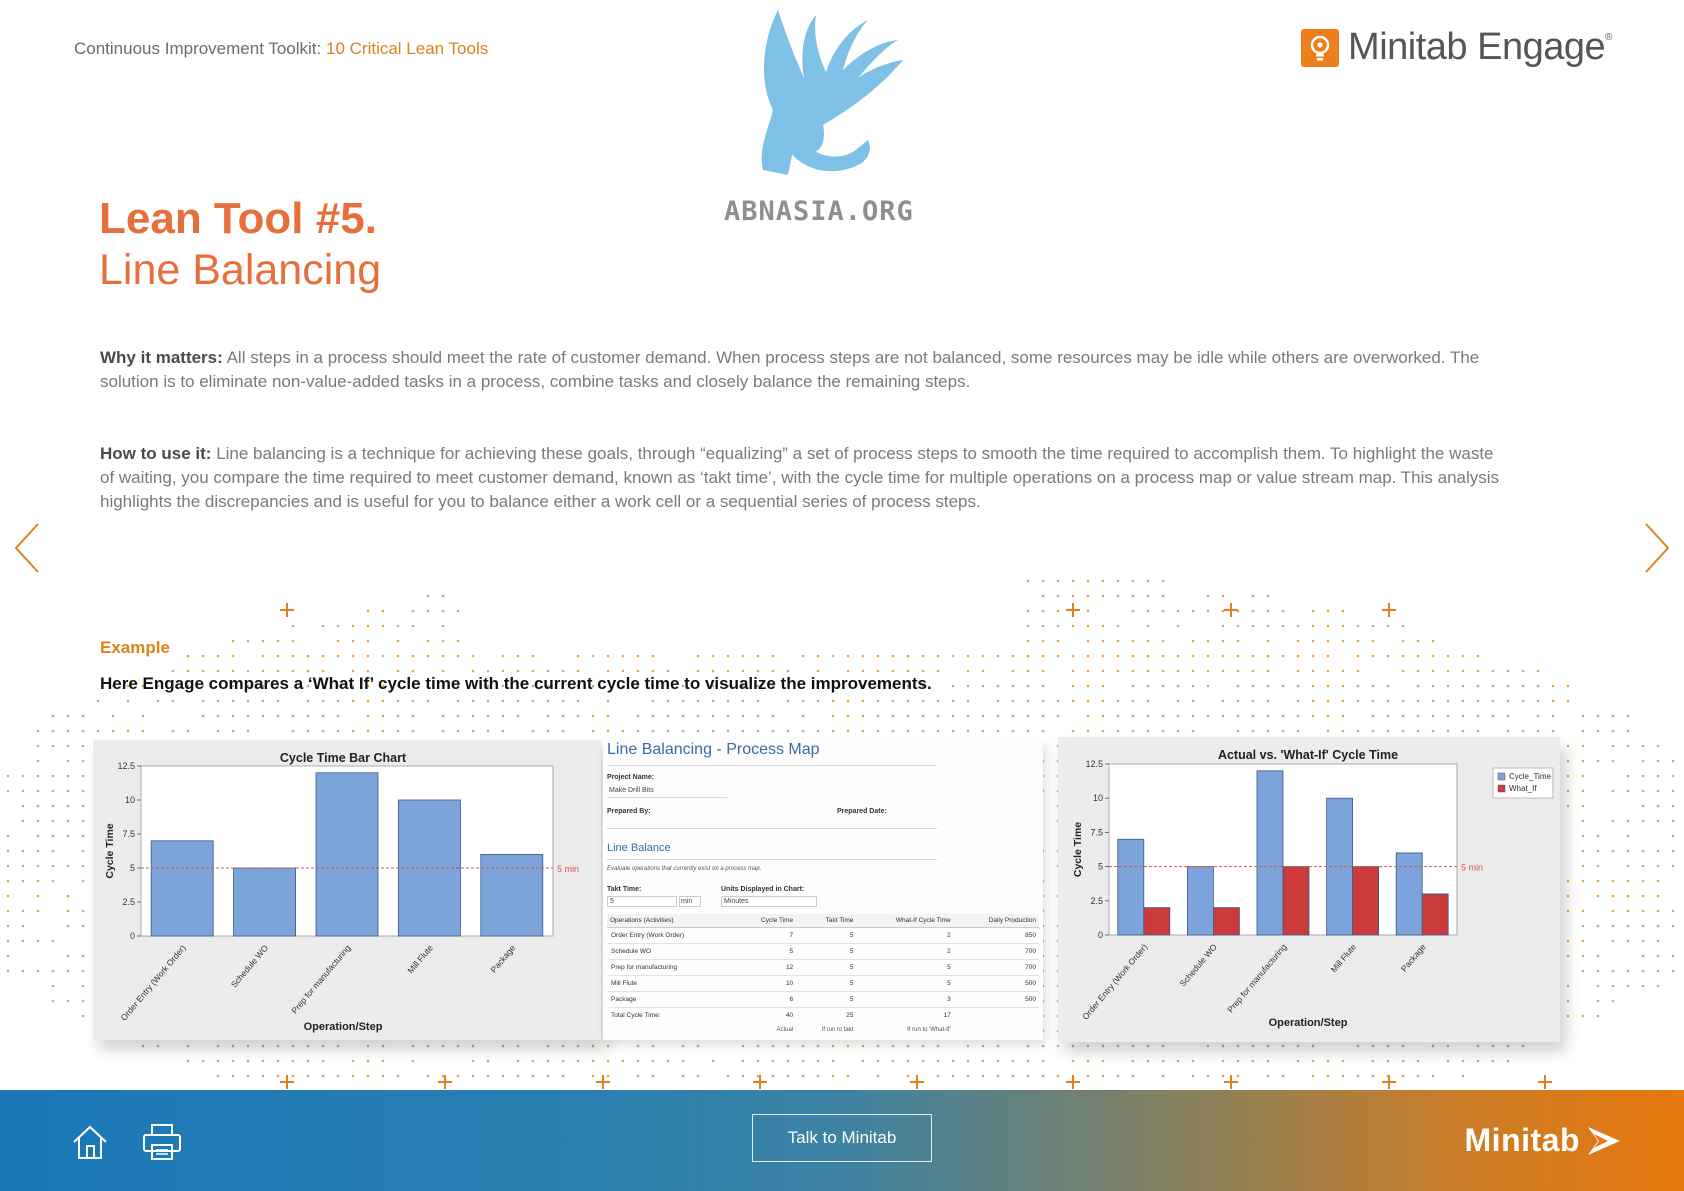  I want to click on legend-swatch, so click(1501, 776).